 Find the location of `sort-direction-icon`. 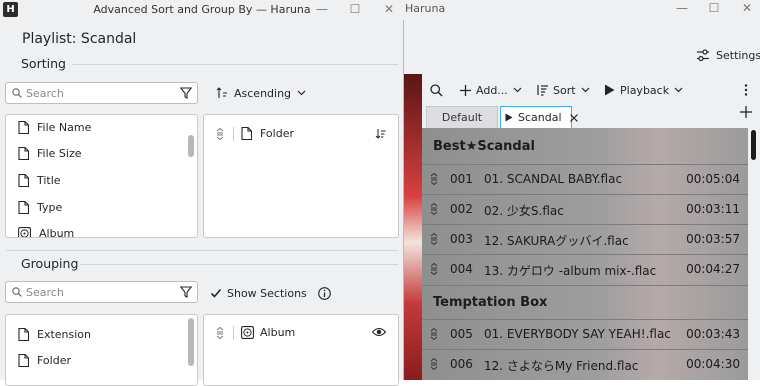

sort-direction-icon is located at coordinates (380, 133).